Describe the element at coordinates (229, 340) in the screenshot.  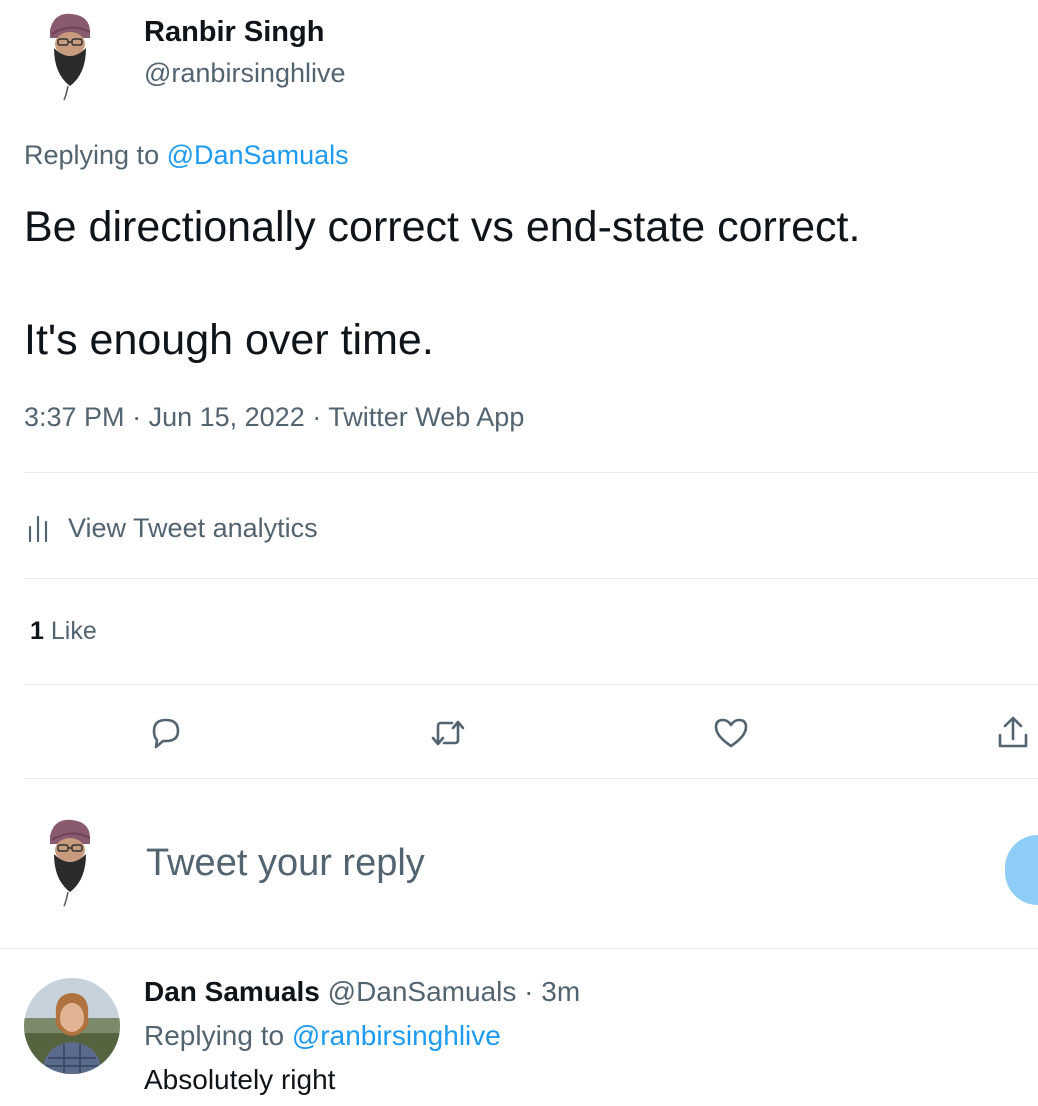
I see `tweet-text-line-2: It's enough over time.` at that location.